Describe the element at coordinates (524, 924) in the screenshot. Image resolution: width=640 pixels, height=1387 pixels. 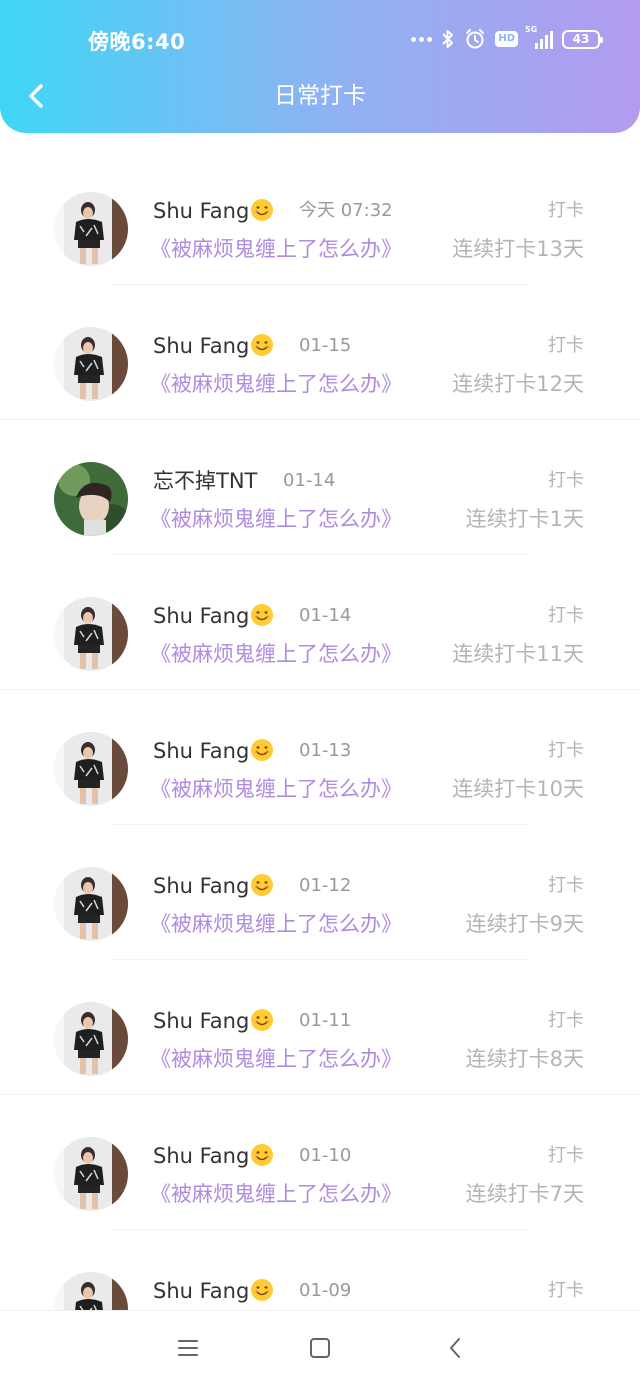
I see `streak-count: 连续打卡9天` at that location.